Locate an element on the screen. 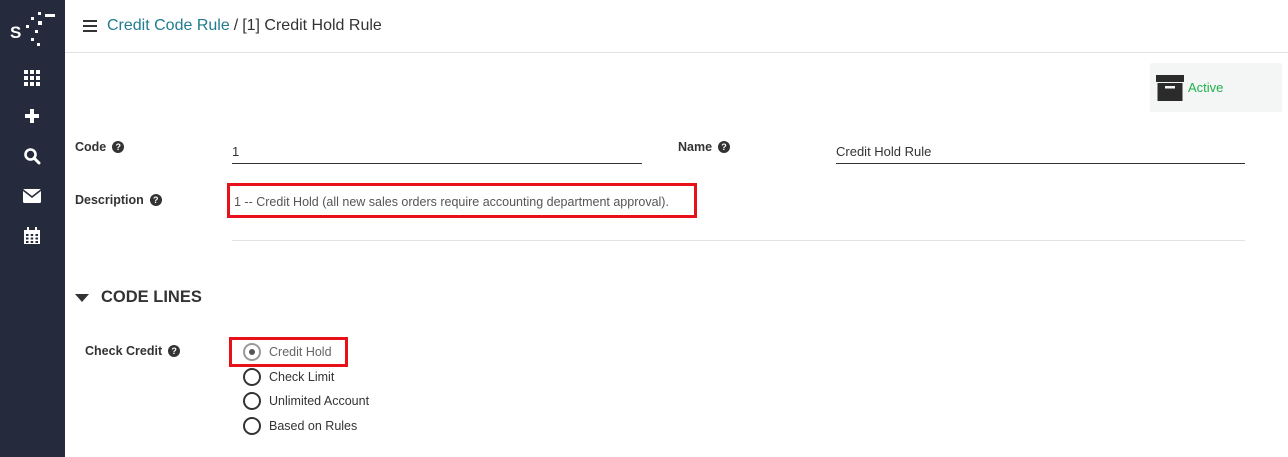 The image size is (1288, 457). radio-label: Based on Rules is located at coordinates (313, 426).